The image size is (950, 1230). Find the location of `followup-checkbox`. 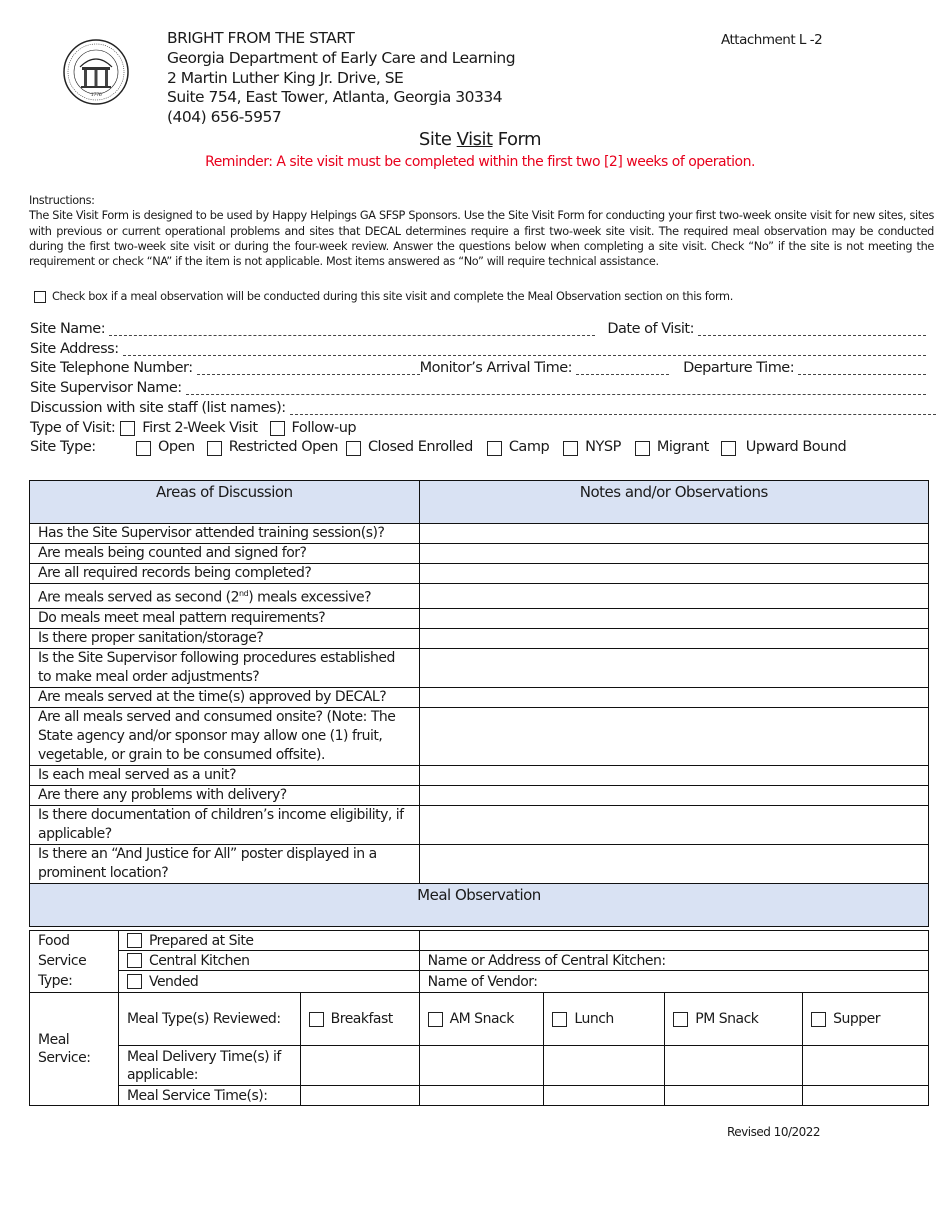

followup-checkbox is located at coordinates (277, 428).